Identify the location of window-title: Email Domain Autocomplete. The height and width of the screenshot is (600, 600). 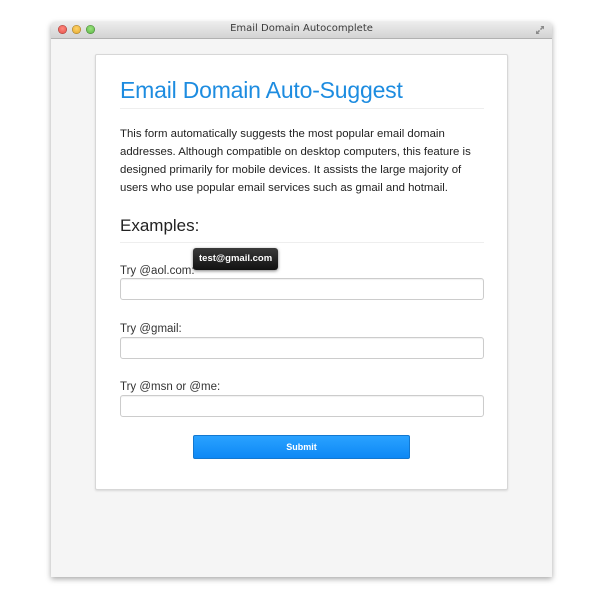
(301, 28).